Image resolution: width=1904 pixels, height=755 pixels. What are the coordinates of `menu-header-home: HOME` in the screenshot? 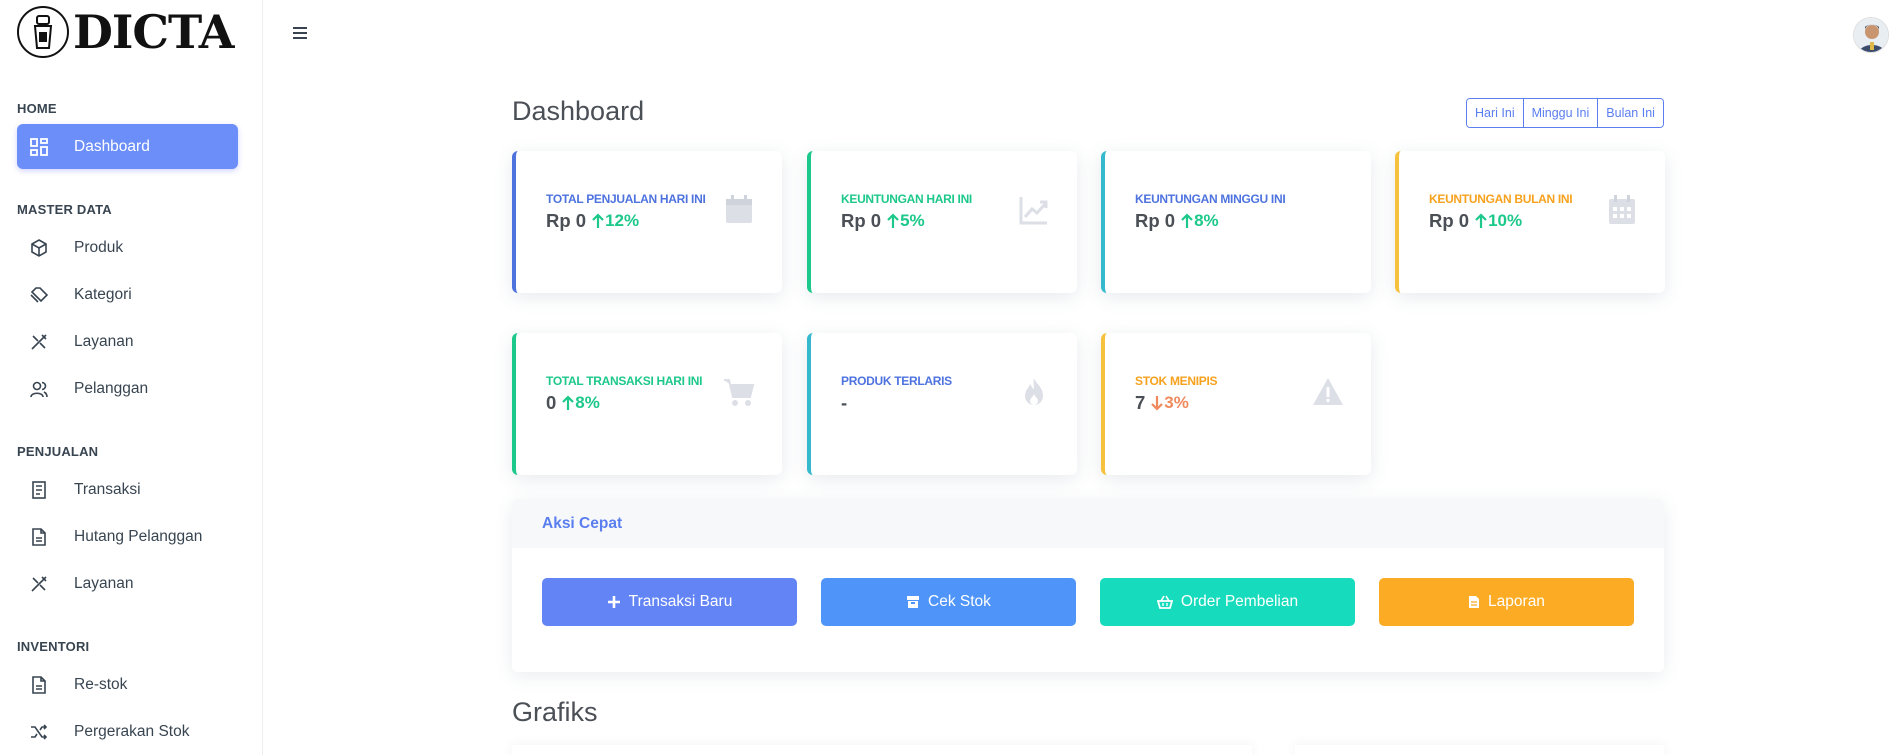 It's located at (37, 108).